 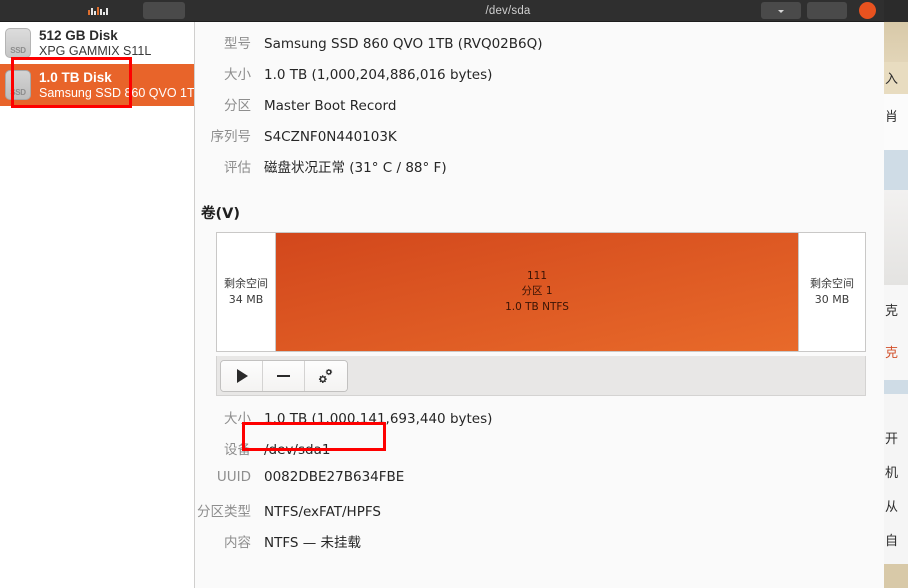 What do you see at coordinates (892, 541) in the screenshot?
I see `background-text-8: 自` at bounding box center [892, 541].